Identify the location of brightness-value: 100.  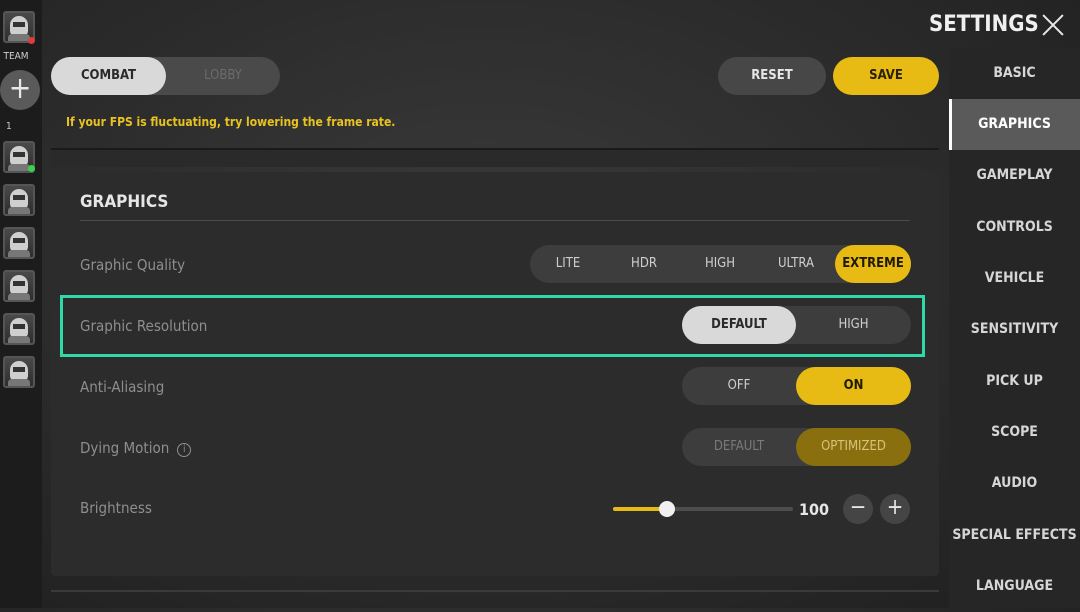
(814, 509).